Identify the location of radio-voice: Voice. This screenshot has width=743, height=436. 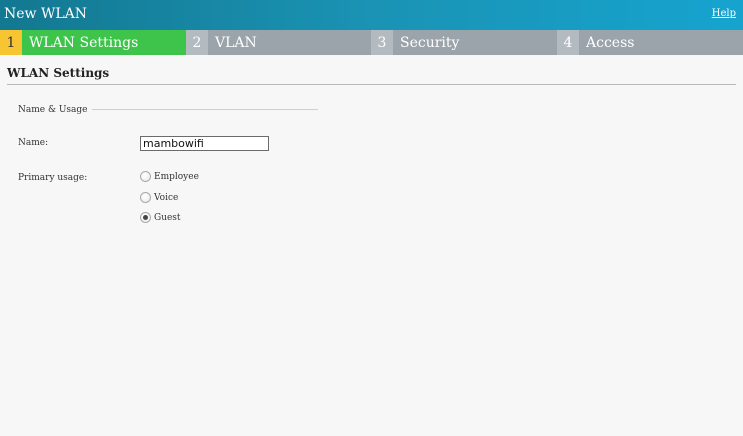
(159, 197).